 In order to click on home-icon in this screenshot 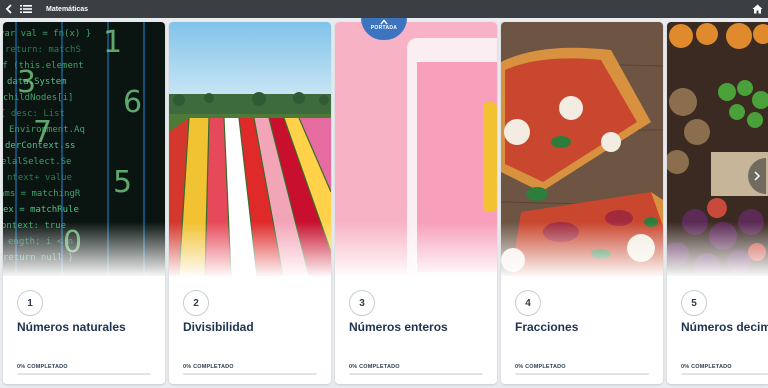, I will do `click(757, 9)`.